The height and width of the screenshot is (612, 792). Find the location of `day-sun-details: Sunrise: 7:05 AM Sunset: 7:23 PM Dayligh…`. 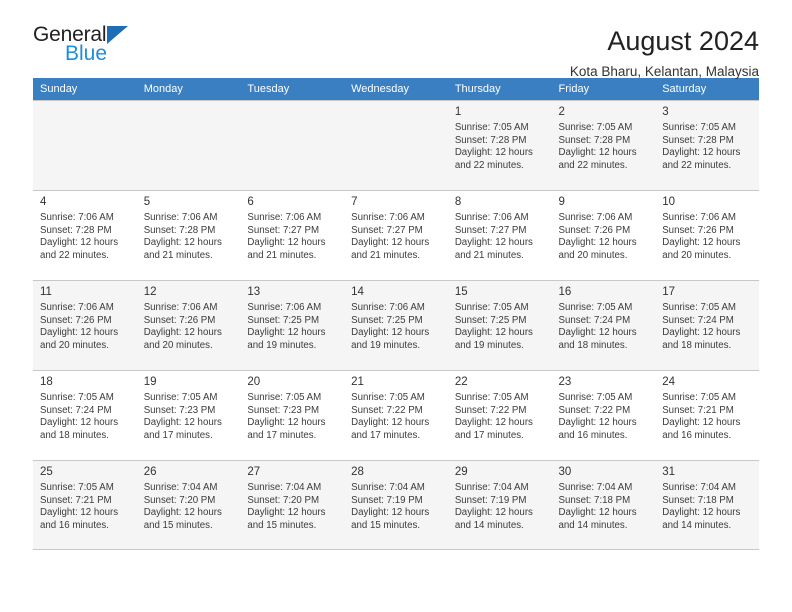

day-sun-details: Sunrise: 7:05 AM Sunset: 7:23 PM Dayligh… is located at coordinates (286, 416).